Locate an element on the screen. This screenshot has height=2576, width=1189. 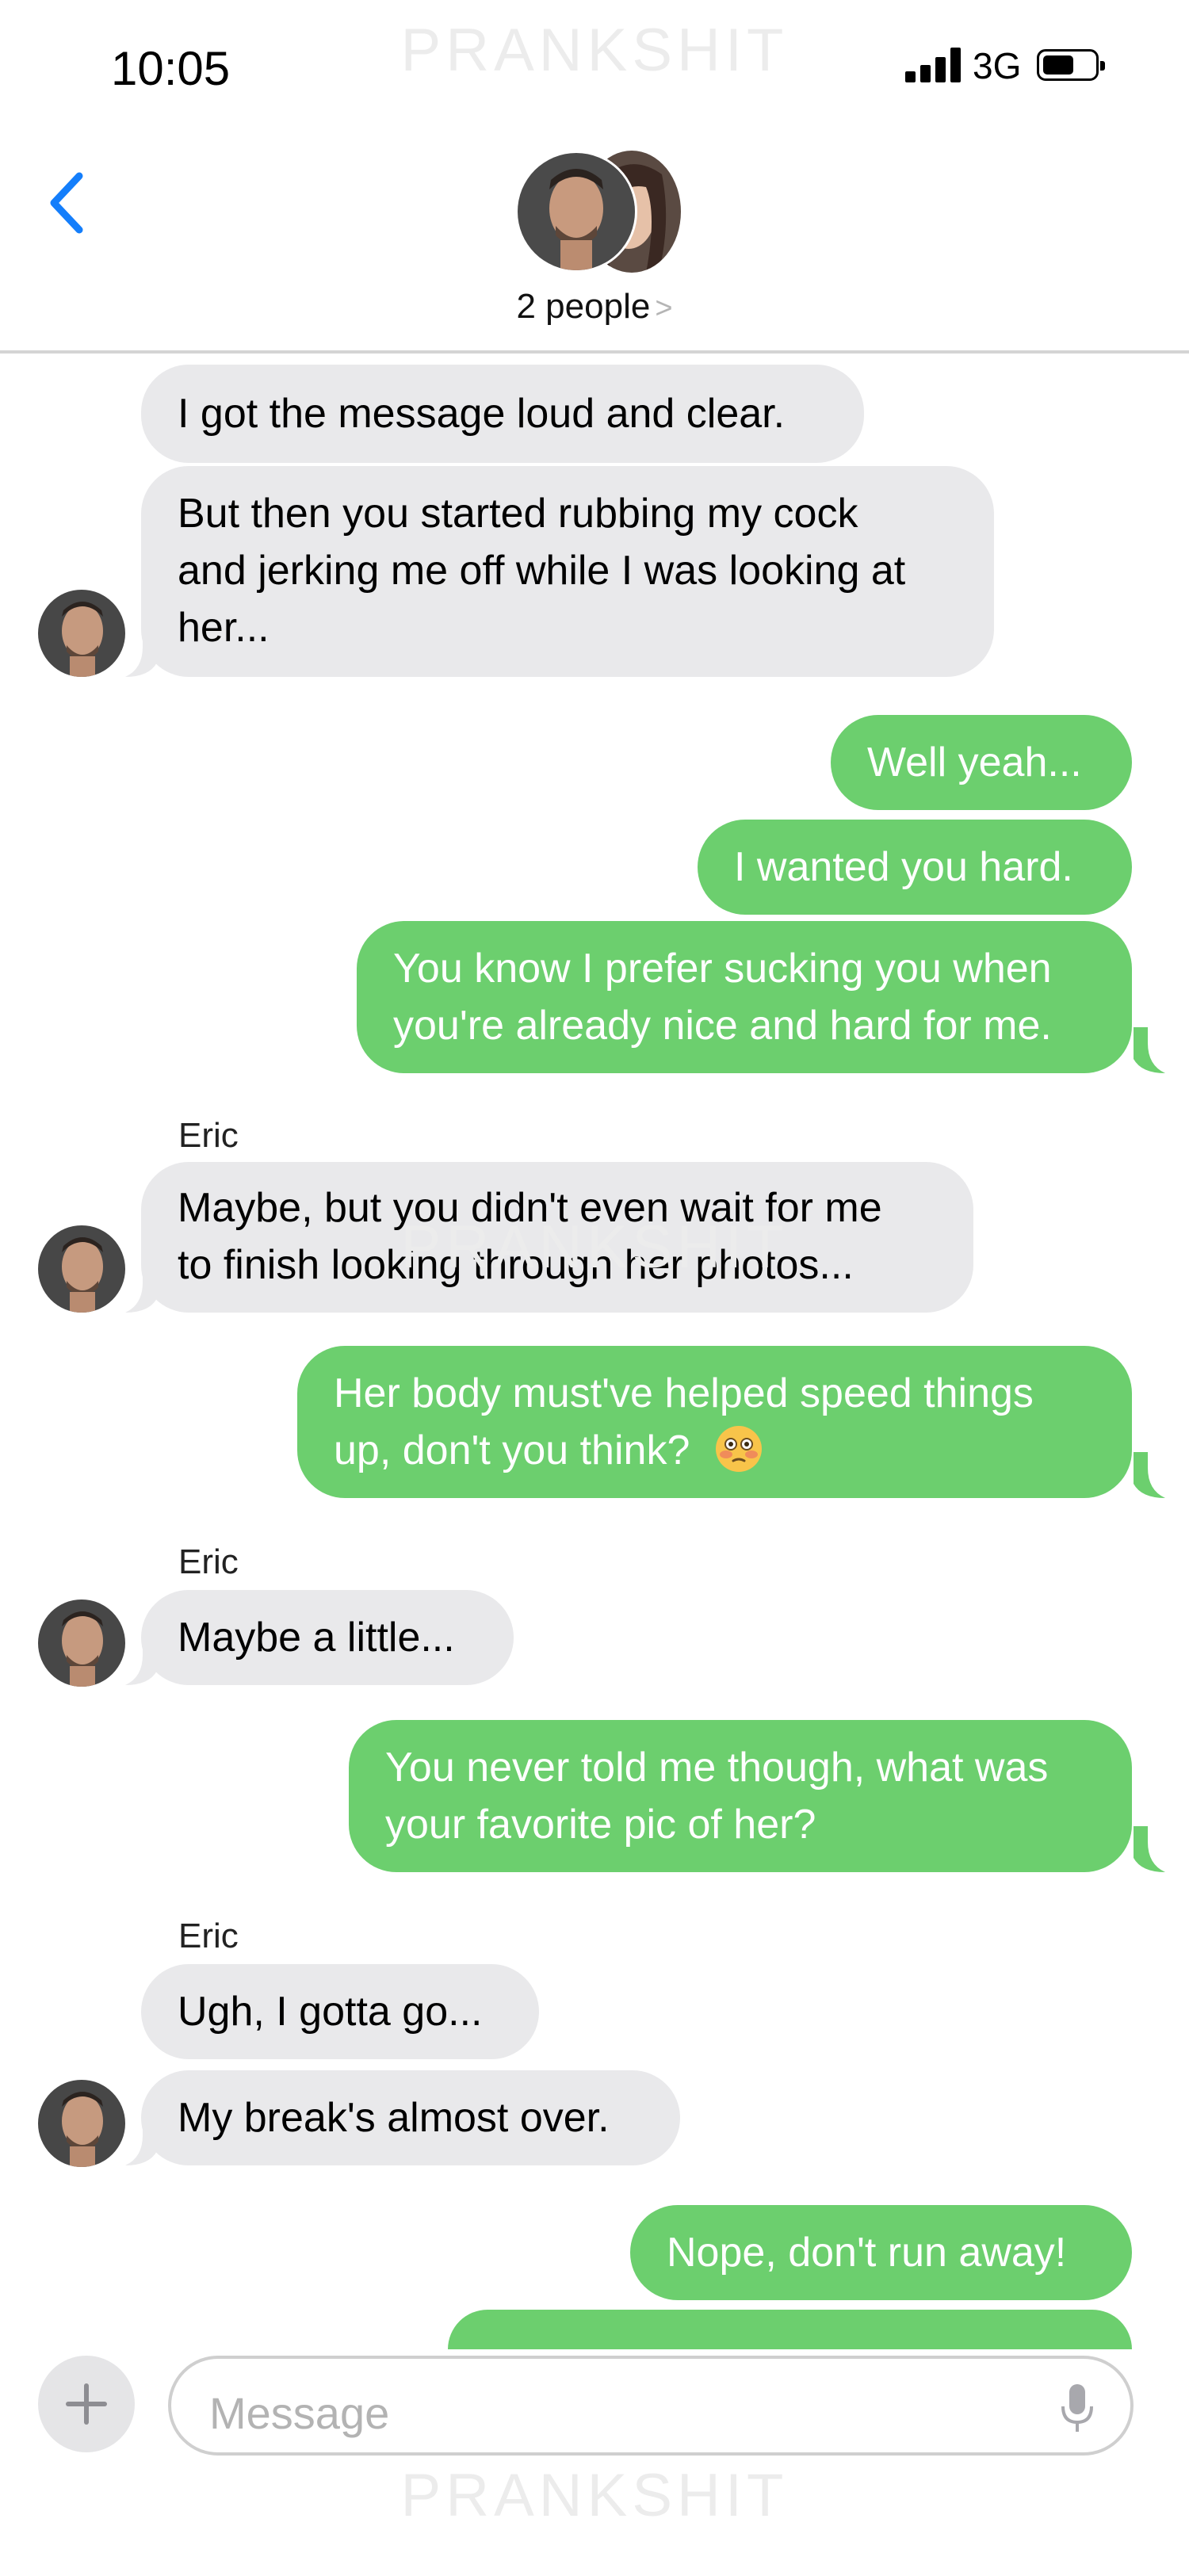
microphone-icon is located at coordinates (1077, 2408).